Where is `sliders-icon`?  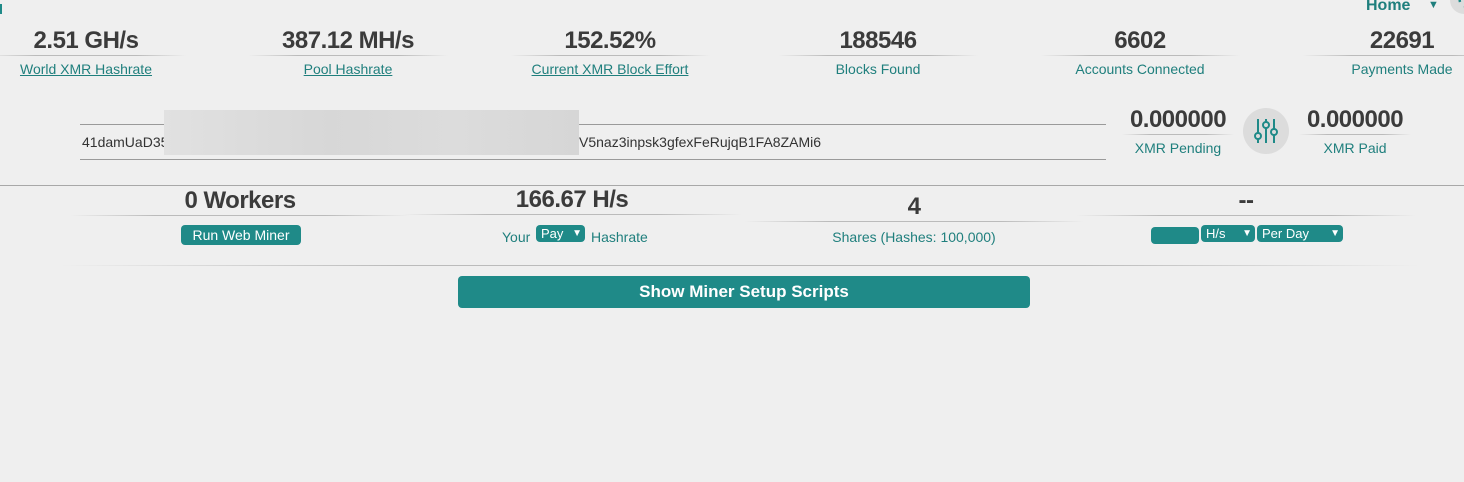
sliders-icon is located at coordinates (1266, 131).